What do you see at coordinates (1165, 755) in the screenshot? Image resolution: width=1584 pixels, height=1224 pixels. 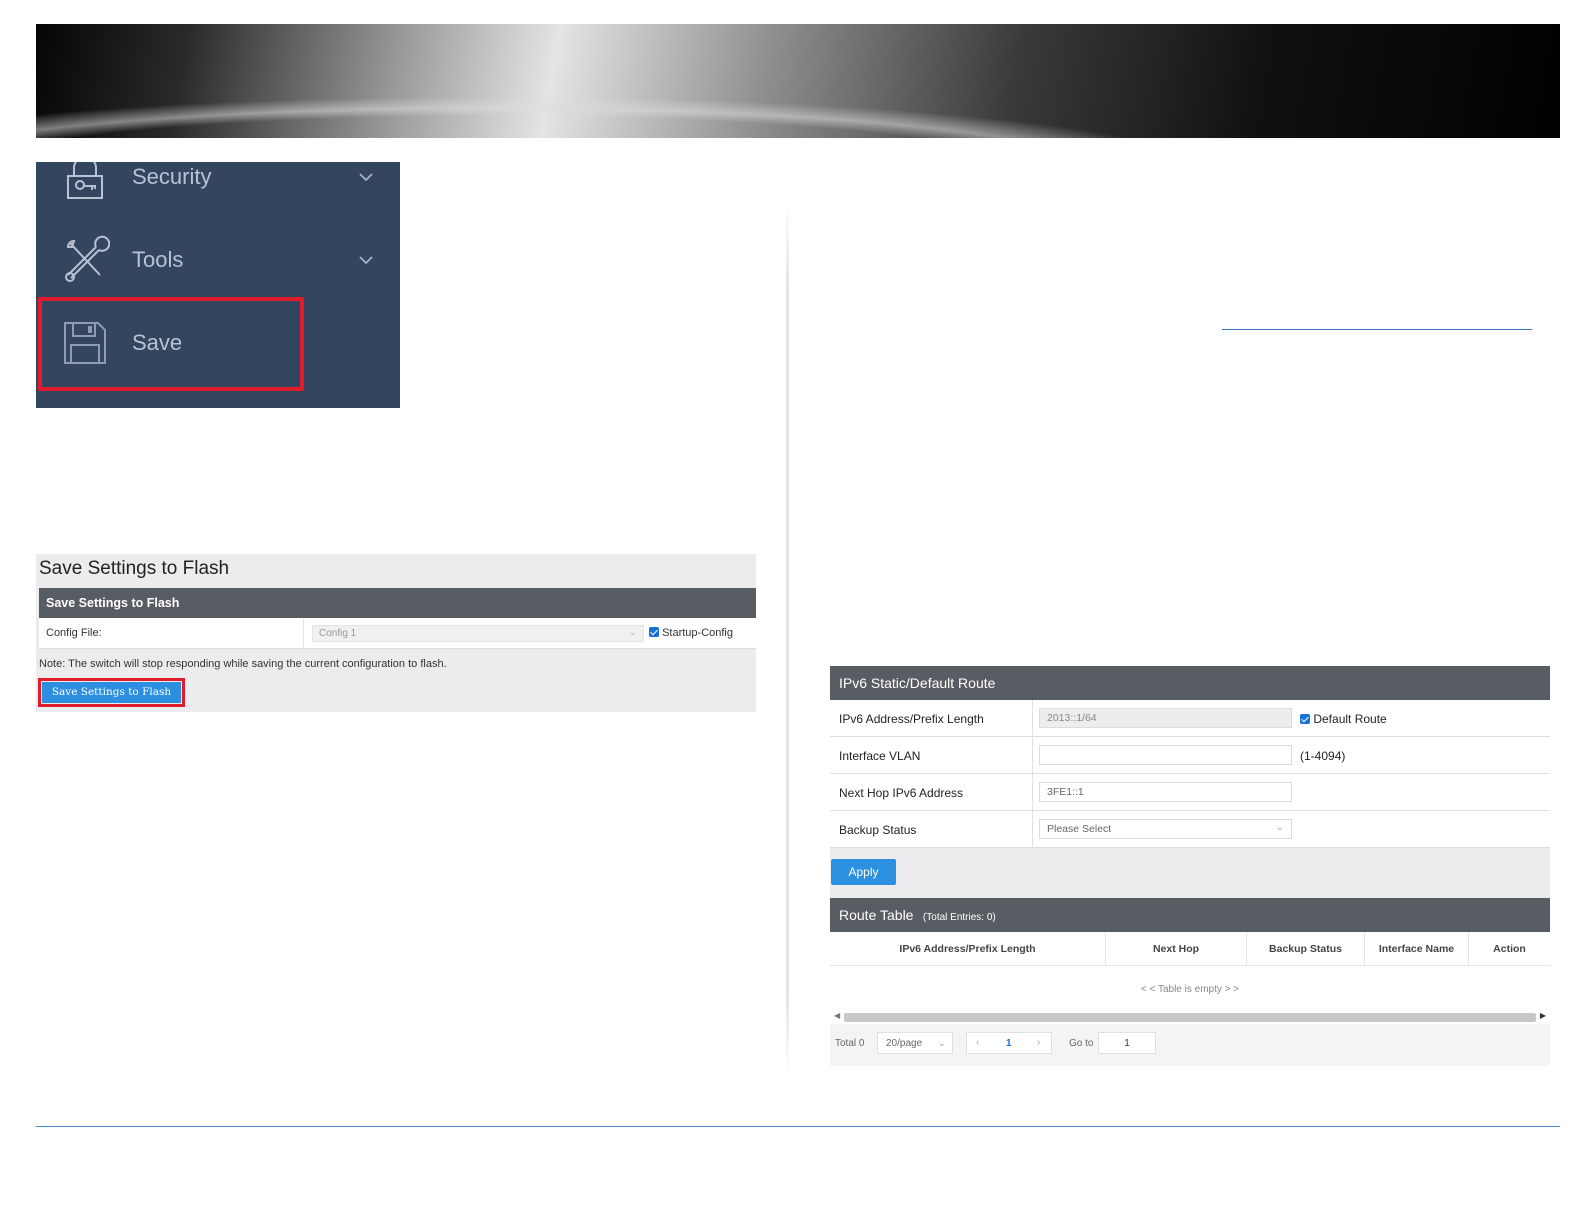 I see `vlan-input` at bounding box center [1165, 755].